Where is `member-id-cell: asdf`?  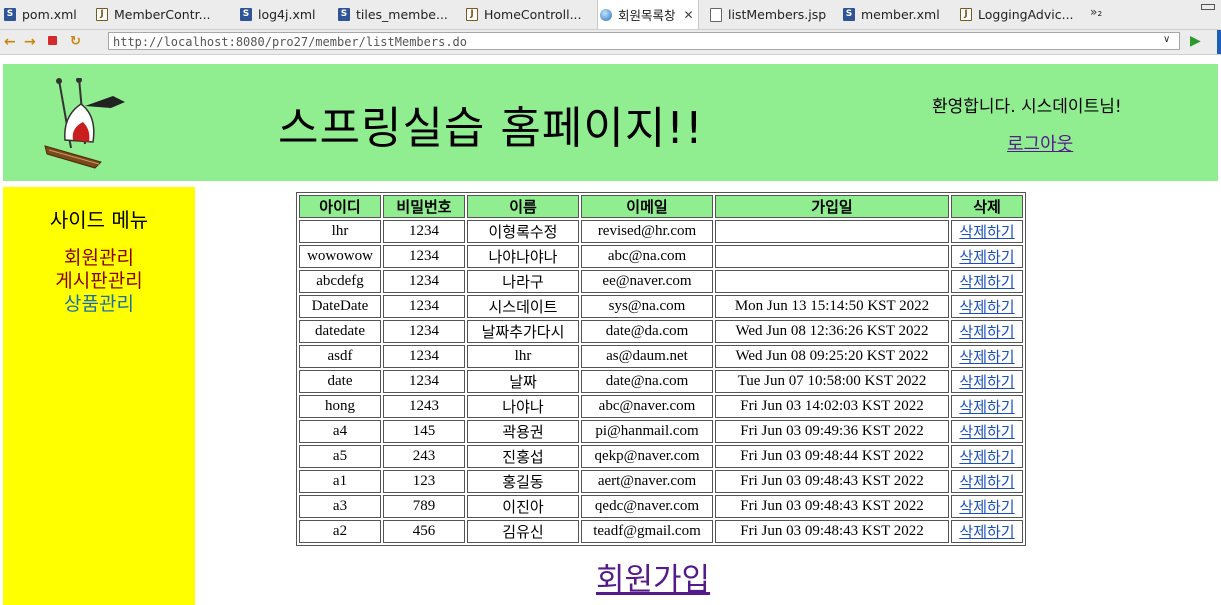
member-id-cell: asdf is located at coordinates (340, 356).